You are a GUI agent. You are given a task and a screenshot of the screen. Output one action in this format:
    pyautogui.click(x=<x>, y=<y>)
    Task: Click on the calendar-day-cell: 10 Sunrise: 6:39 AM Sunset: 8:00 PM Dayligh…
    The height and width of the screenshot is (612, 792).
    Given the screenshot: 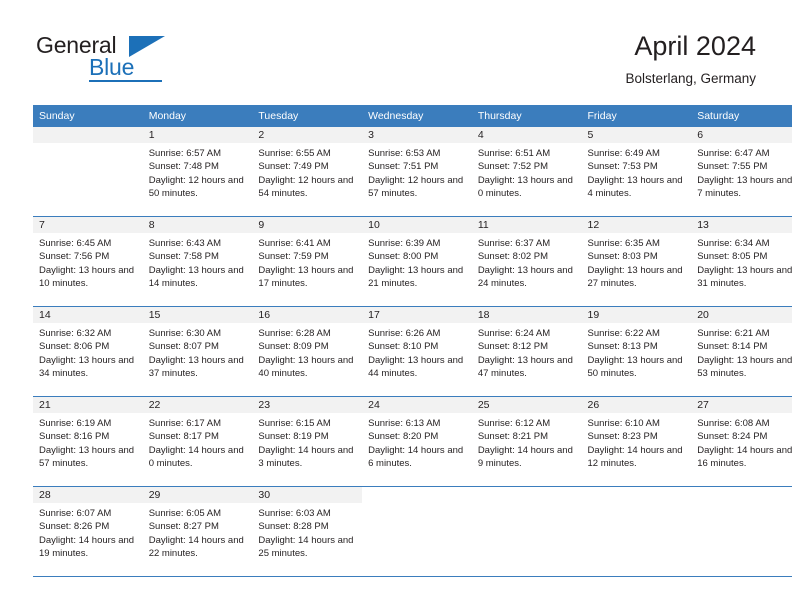 What is the action you would take?
    pyautogui.click(x=417, y=261)
    